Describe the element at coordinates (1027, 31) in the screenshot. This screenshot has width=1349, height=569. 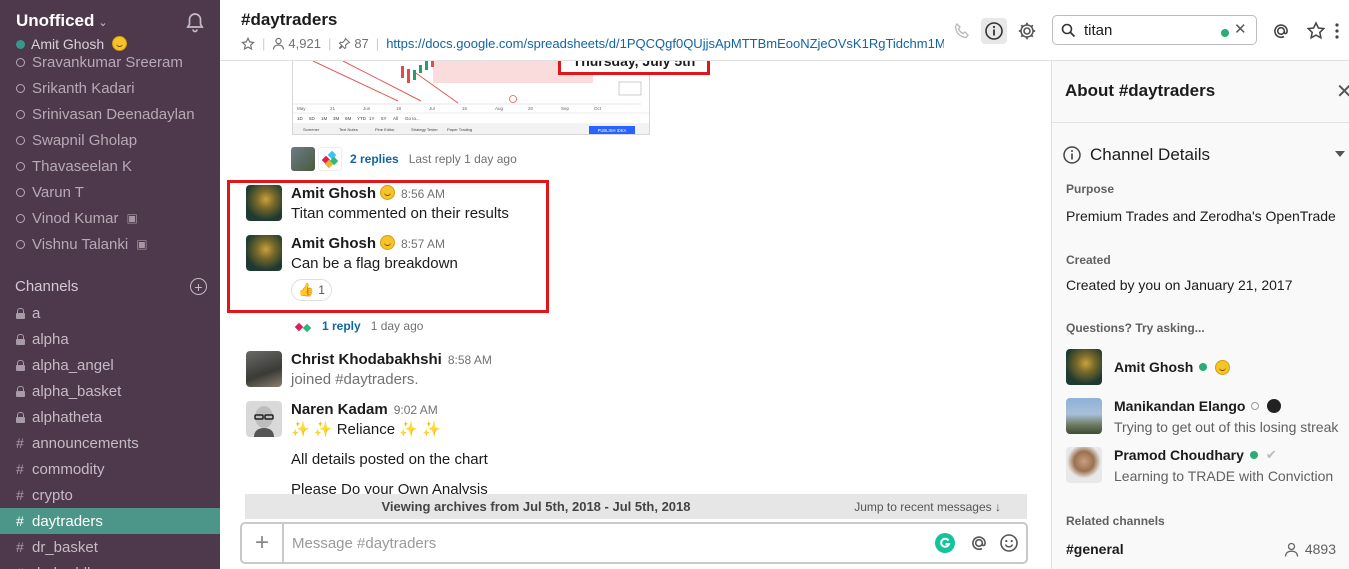
I see `gear-icon` at that location.